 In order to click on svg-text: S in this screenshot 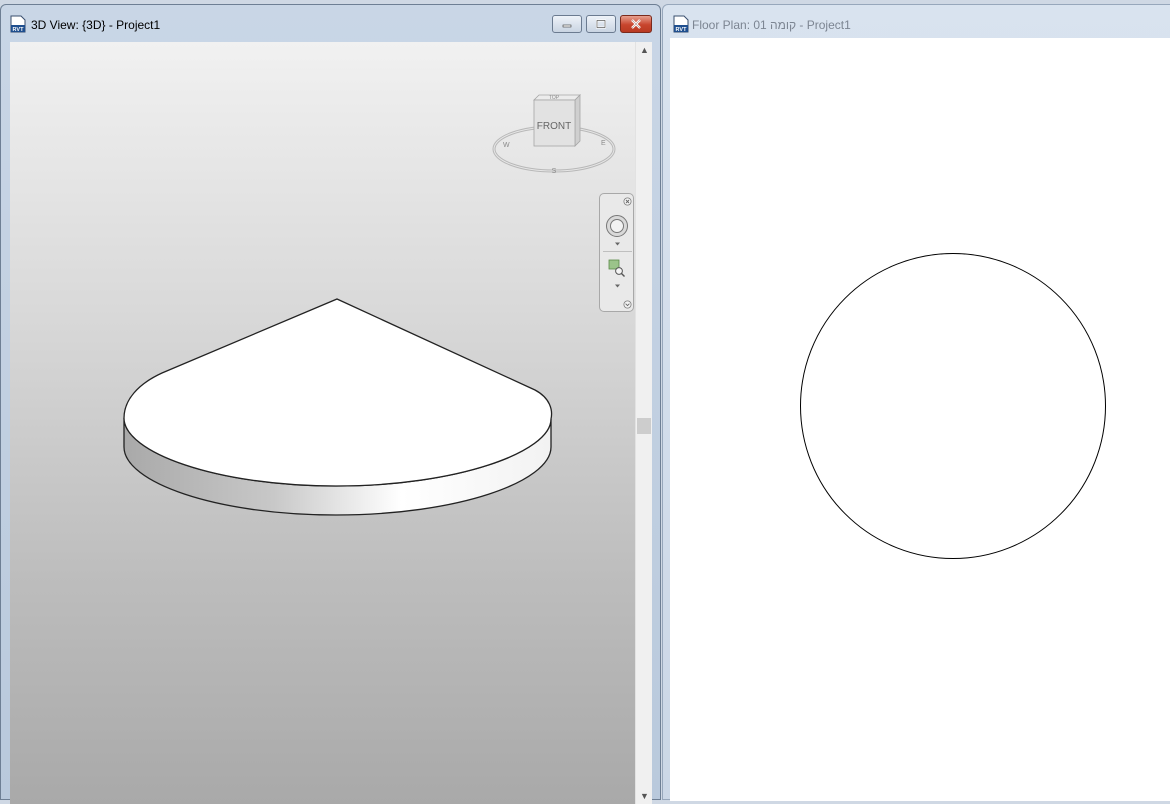, I will do `click(554, 171)`.